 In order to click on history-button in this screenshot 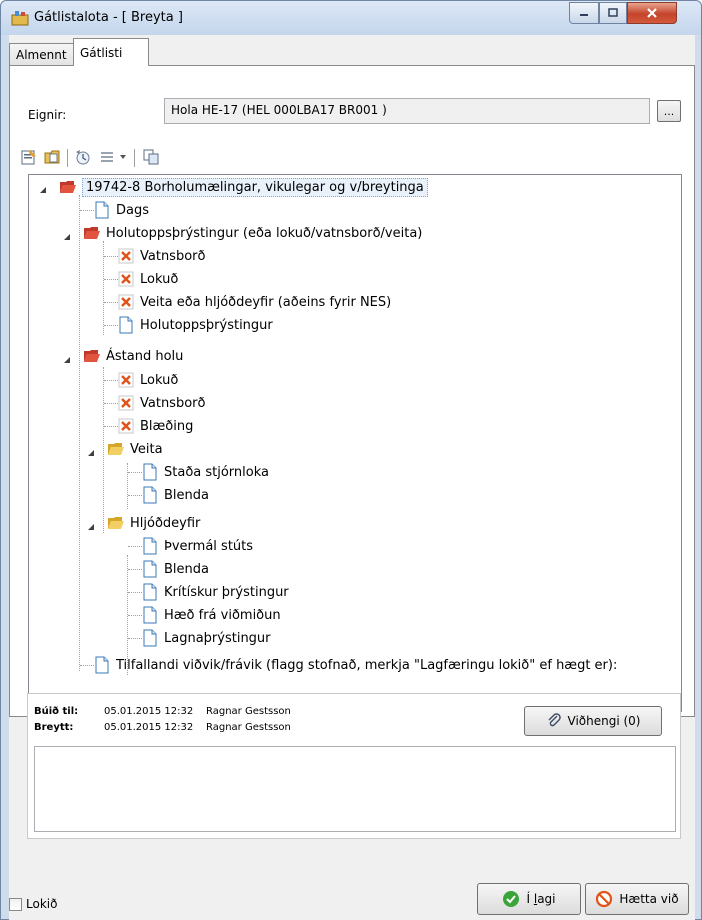, I will do `click(83, 157)`.